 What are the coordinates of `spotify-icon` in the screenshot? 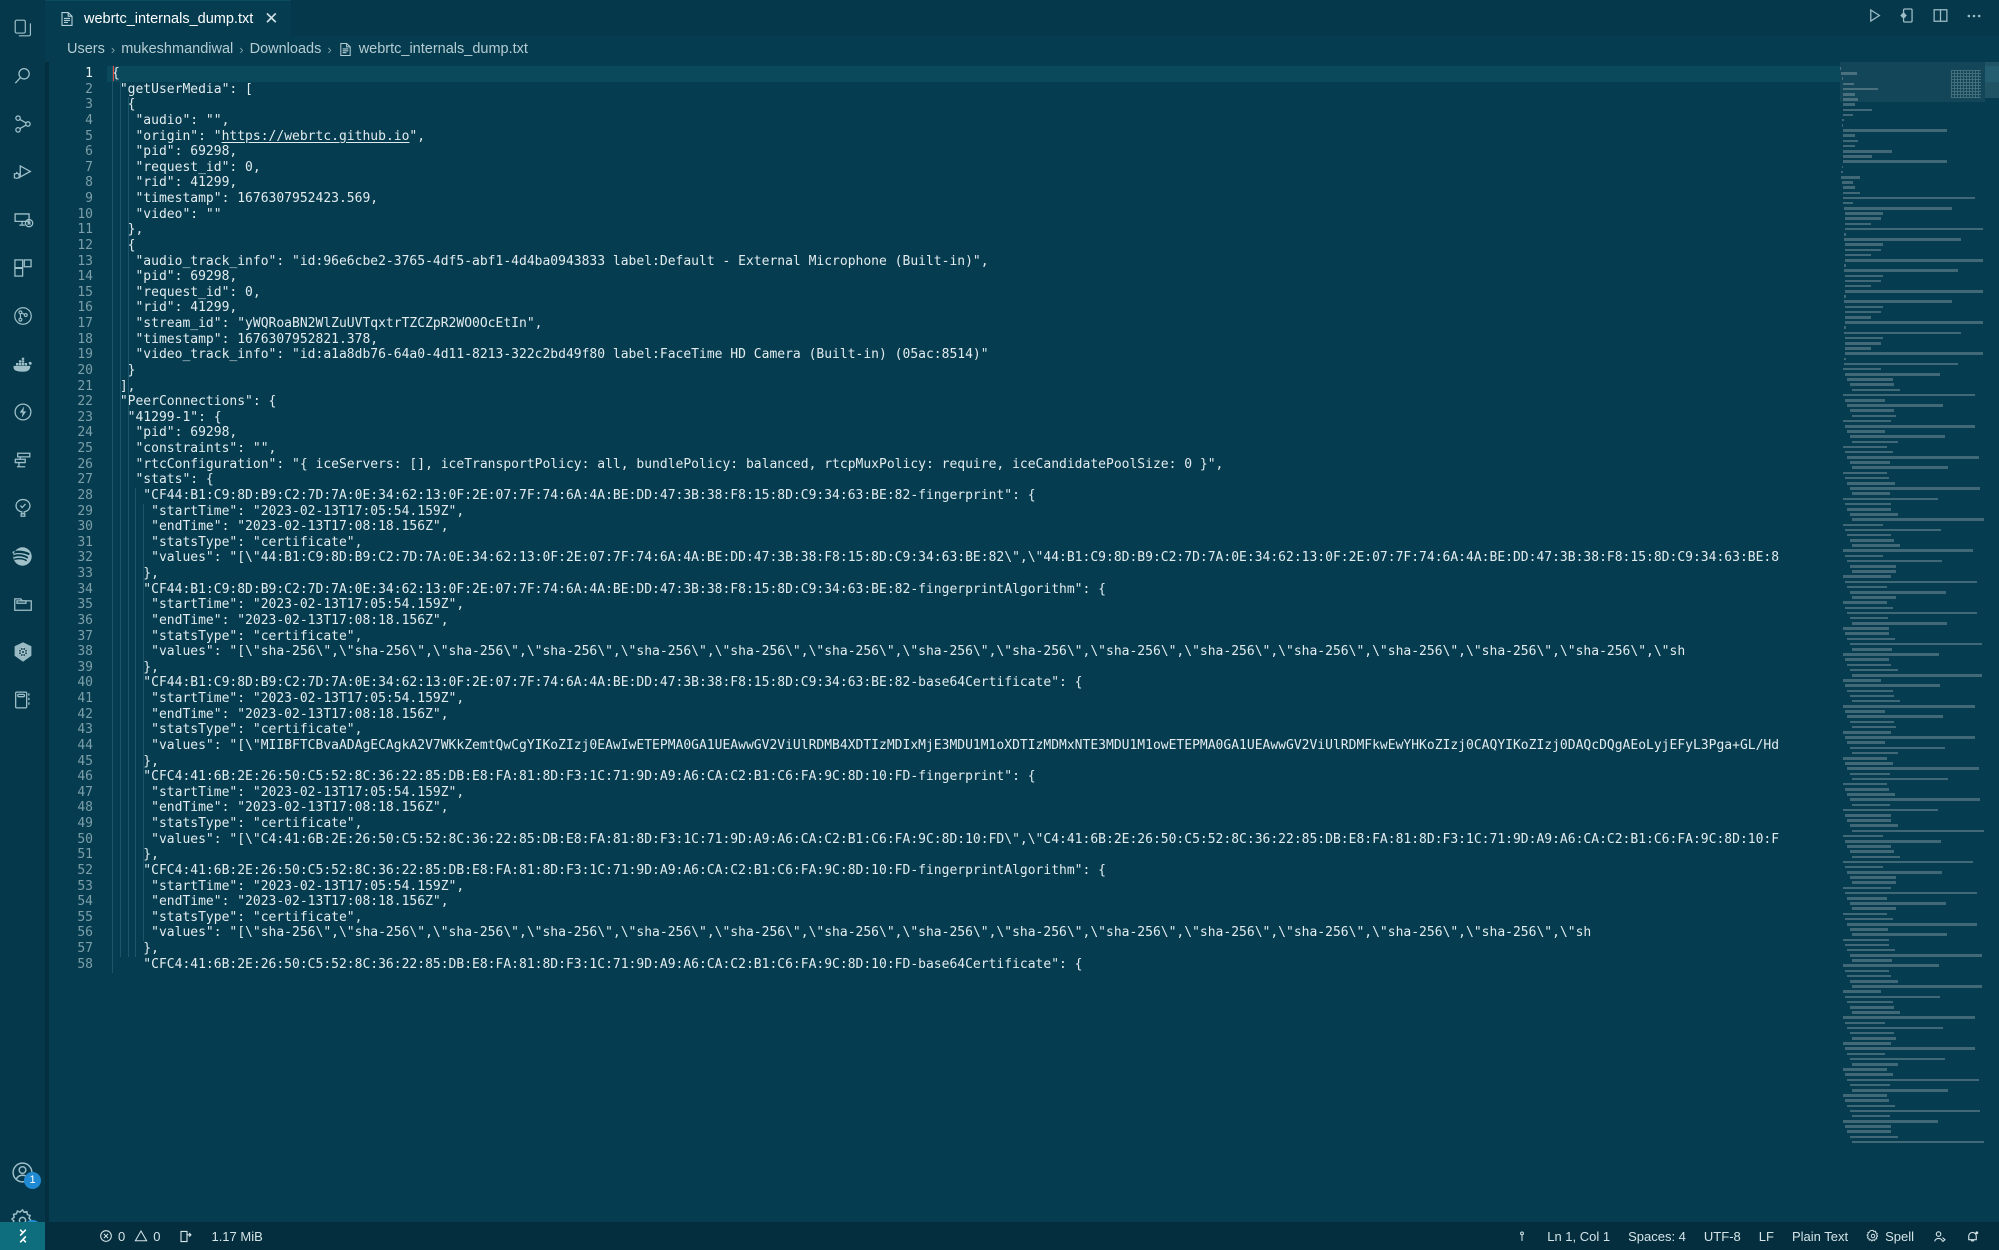 It's located at (22, 556).